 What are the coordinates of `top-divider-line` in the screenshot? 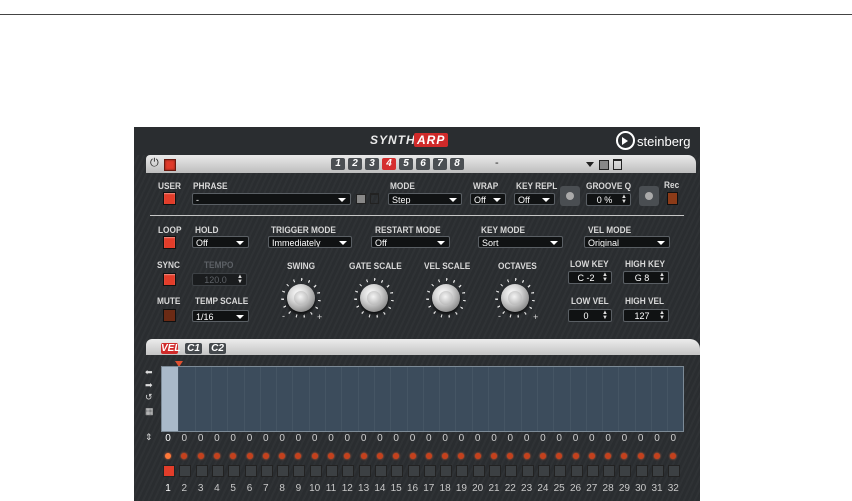 It's located at (426, 14).